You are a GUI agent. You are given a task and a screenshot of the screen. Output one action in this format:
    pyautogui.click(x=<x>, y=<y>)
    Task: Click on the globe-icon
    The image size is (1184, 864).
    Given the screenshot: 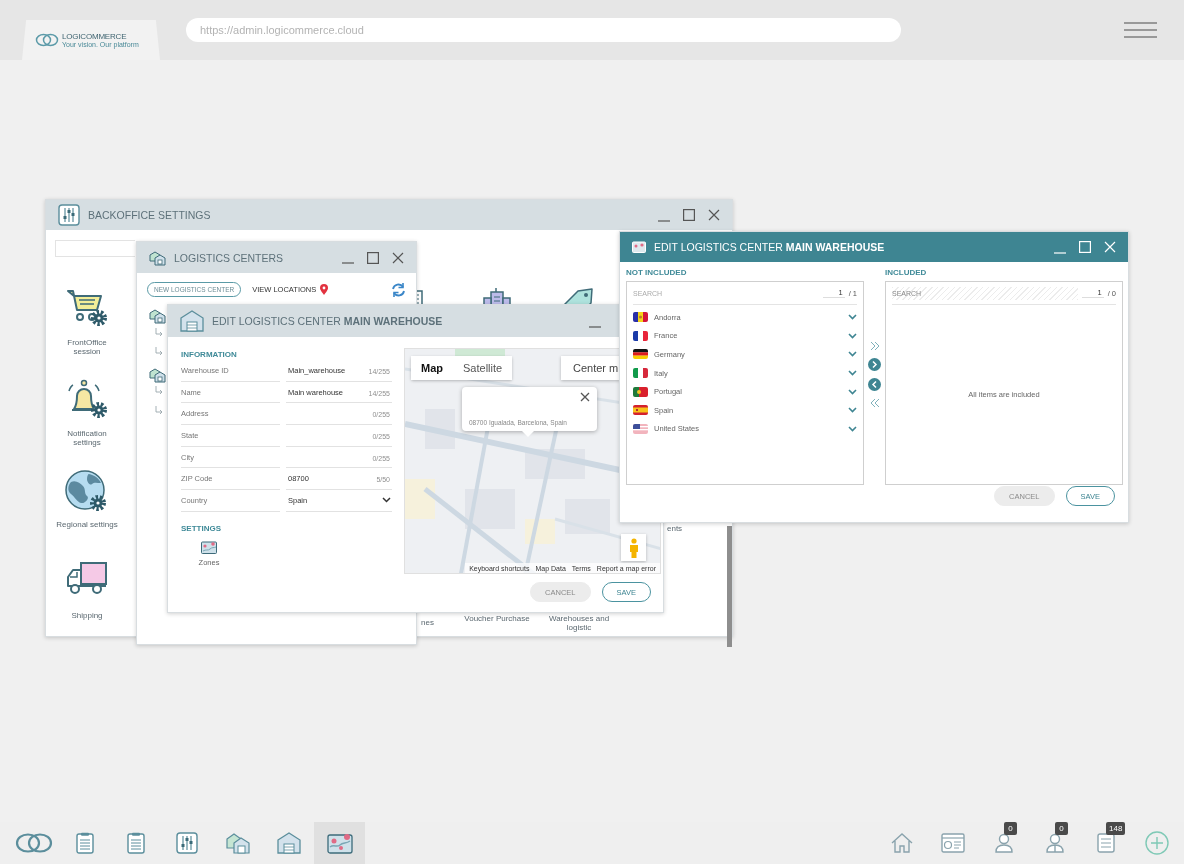 What is the action you would take?
    pyautogui.click(x=87, y=492)
    